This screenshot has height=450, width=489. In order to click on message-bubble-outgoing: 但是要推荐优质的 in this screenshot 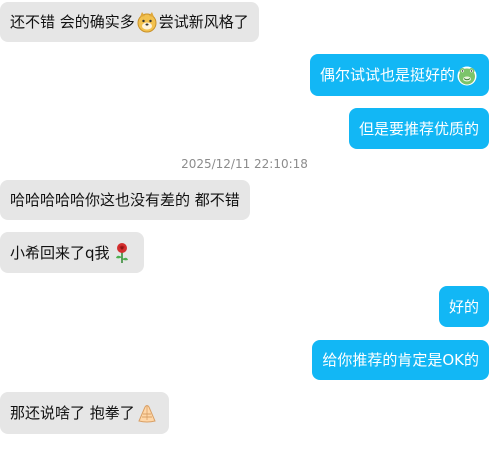, I will do `click(418, 128)`.